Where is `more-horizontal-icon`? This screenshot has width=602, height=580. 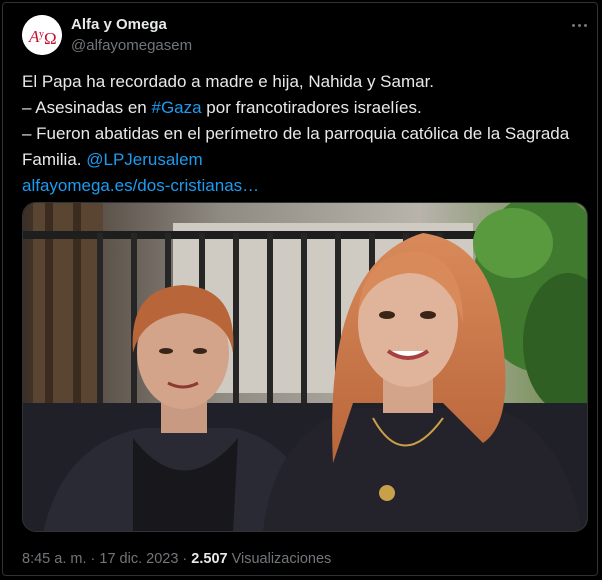
more-horizontal-icon is located at coordinates (579, 25).